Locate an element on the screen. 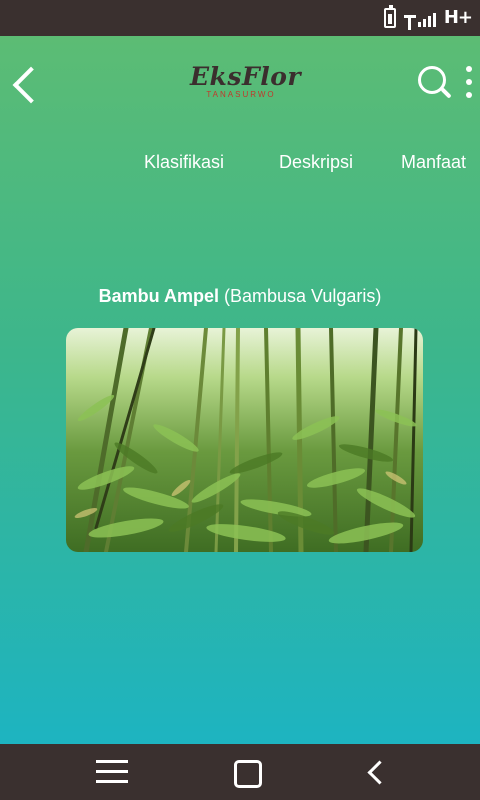 The width and height of the screenshot is (480, 800). status-bar: H+ is located at coordinates (240, 18).